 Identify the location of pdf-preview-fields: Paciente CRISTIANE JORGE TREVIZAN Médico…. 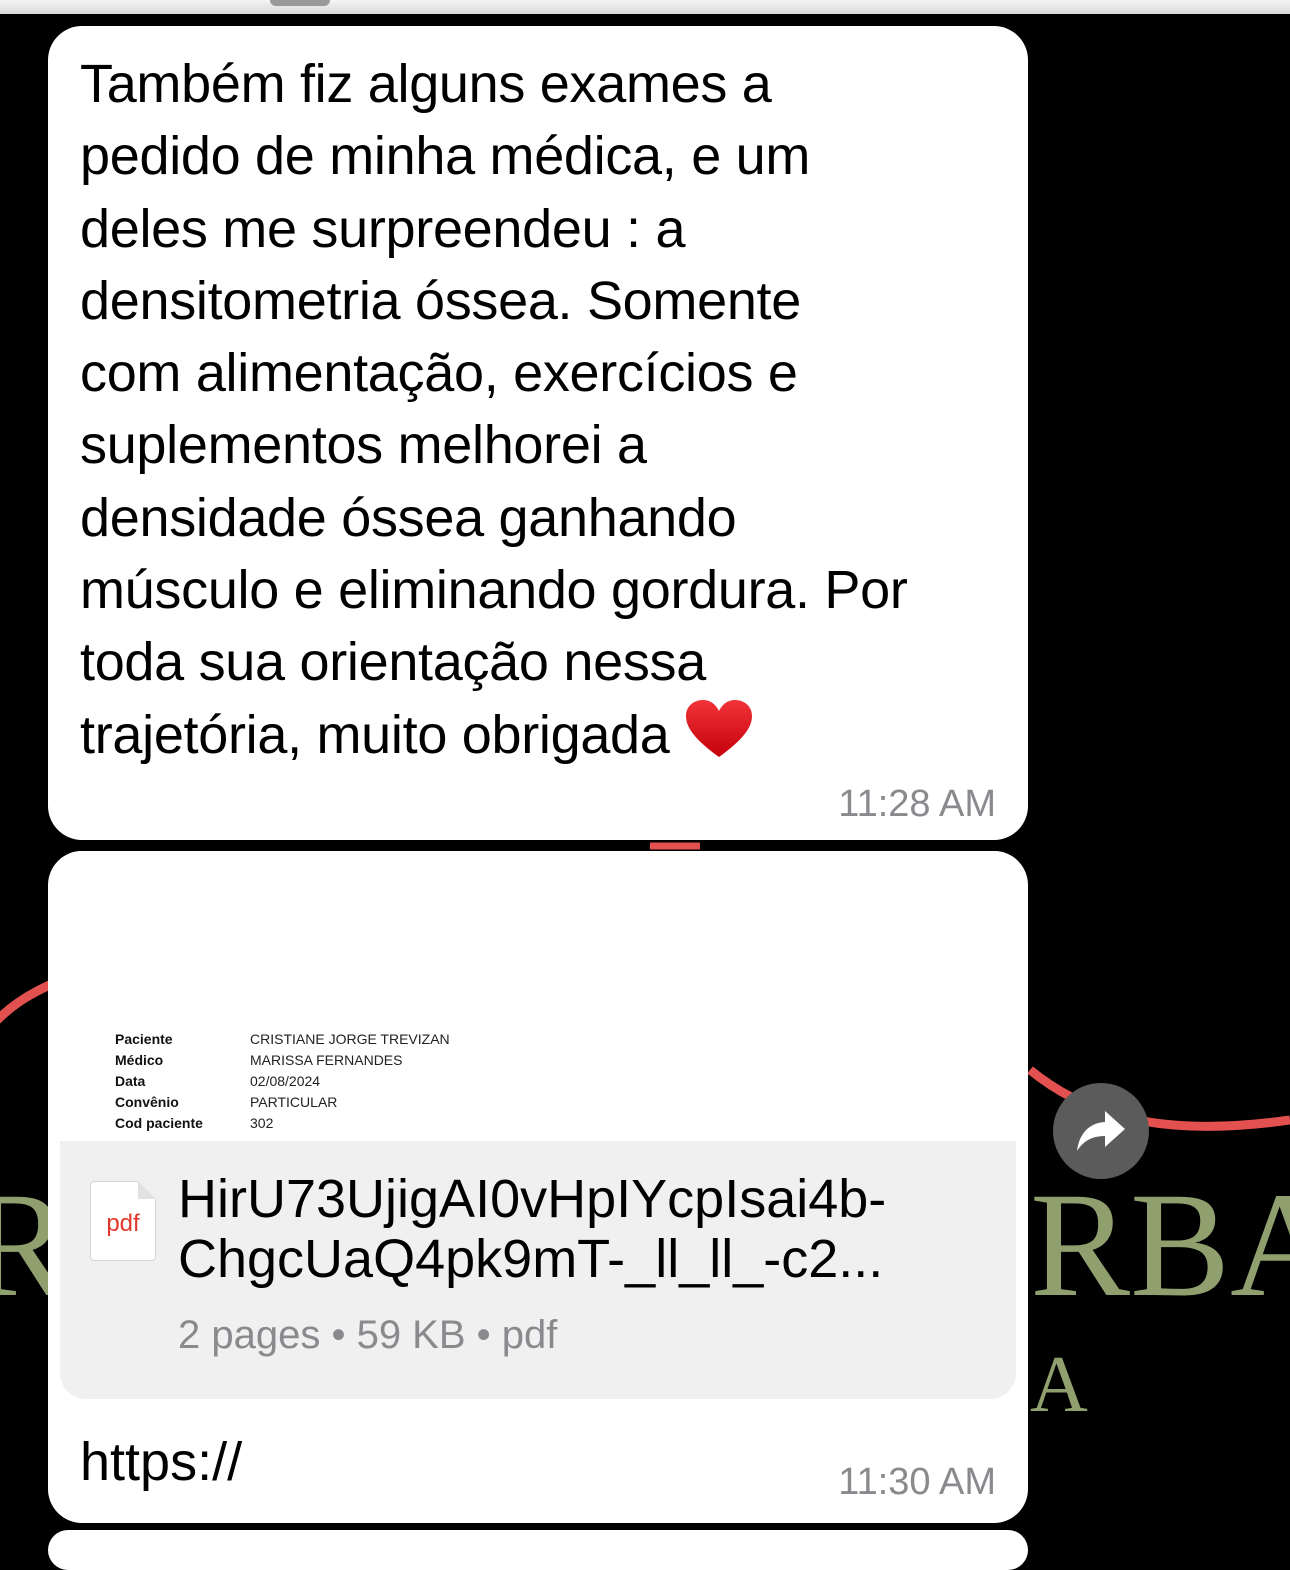
(282, 1081).